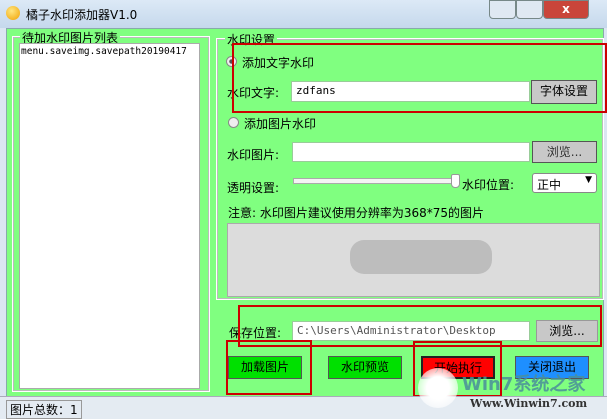 This screenshot has height=419, width=607. I want to click on list-item: menu.saveimg.savepath20190417, so click(109, 51).